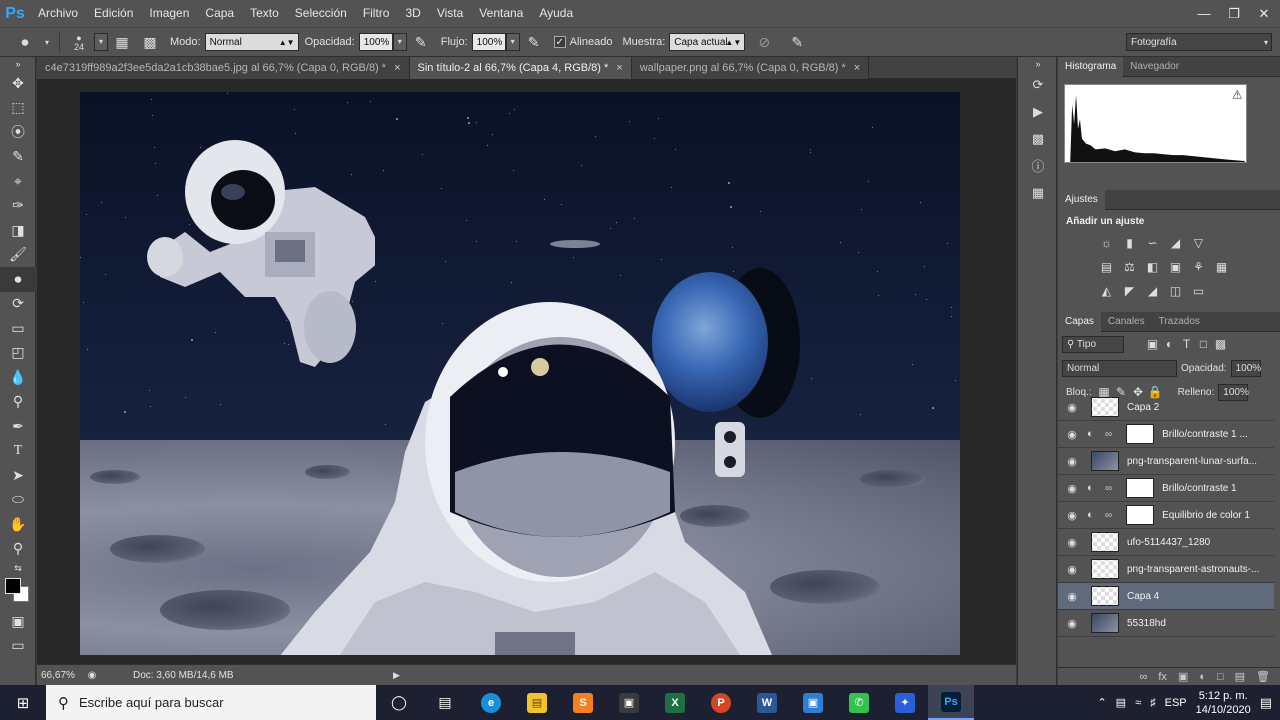  I want to click on close-icon: ✕, so click(1264, 14).